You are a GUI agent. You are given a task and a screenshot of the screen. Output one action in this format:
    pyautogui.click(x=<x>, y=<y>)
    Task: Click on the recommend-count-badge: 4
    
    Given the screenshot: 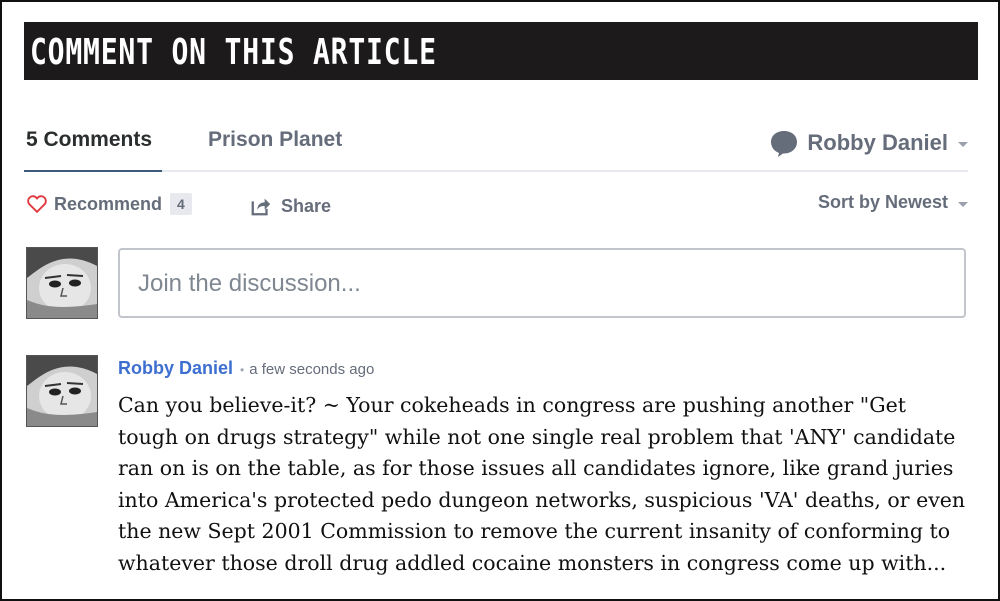 What is the action you would take?
    pyautogui.click(x=181, y=204)
    